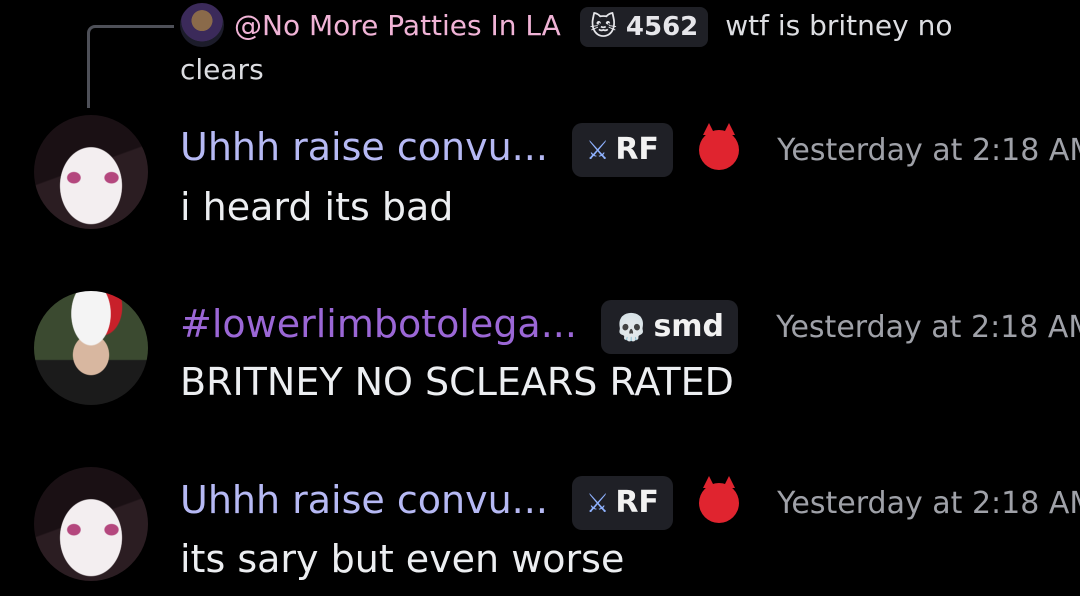 This screenshot has height=596, width=1080. I want to click on cat-icon: 🐱, so click(603, 27).